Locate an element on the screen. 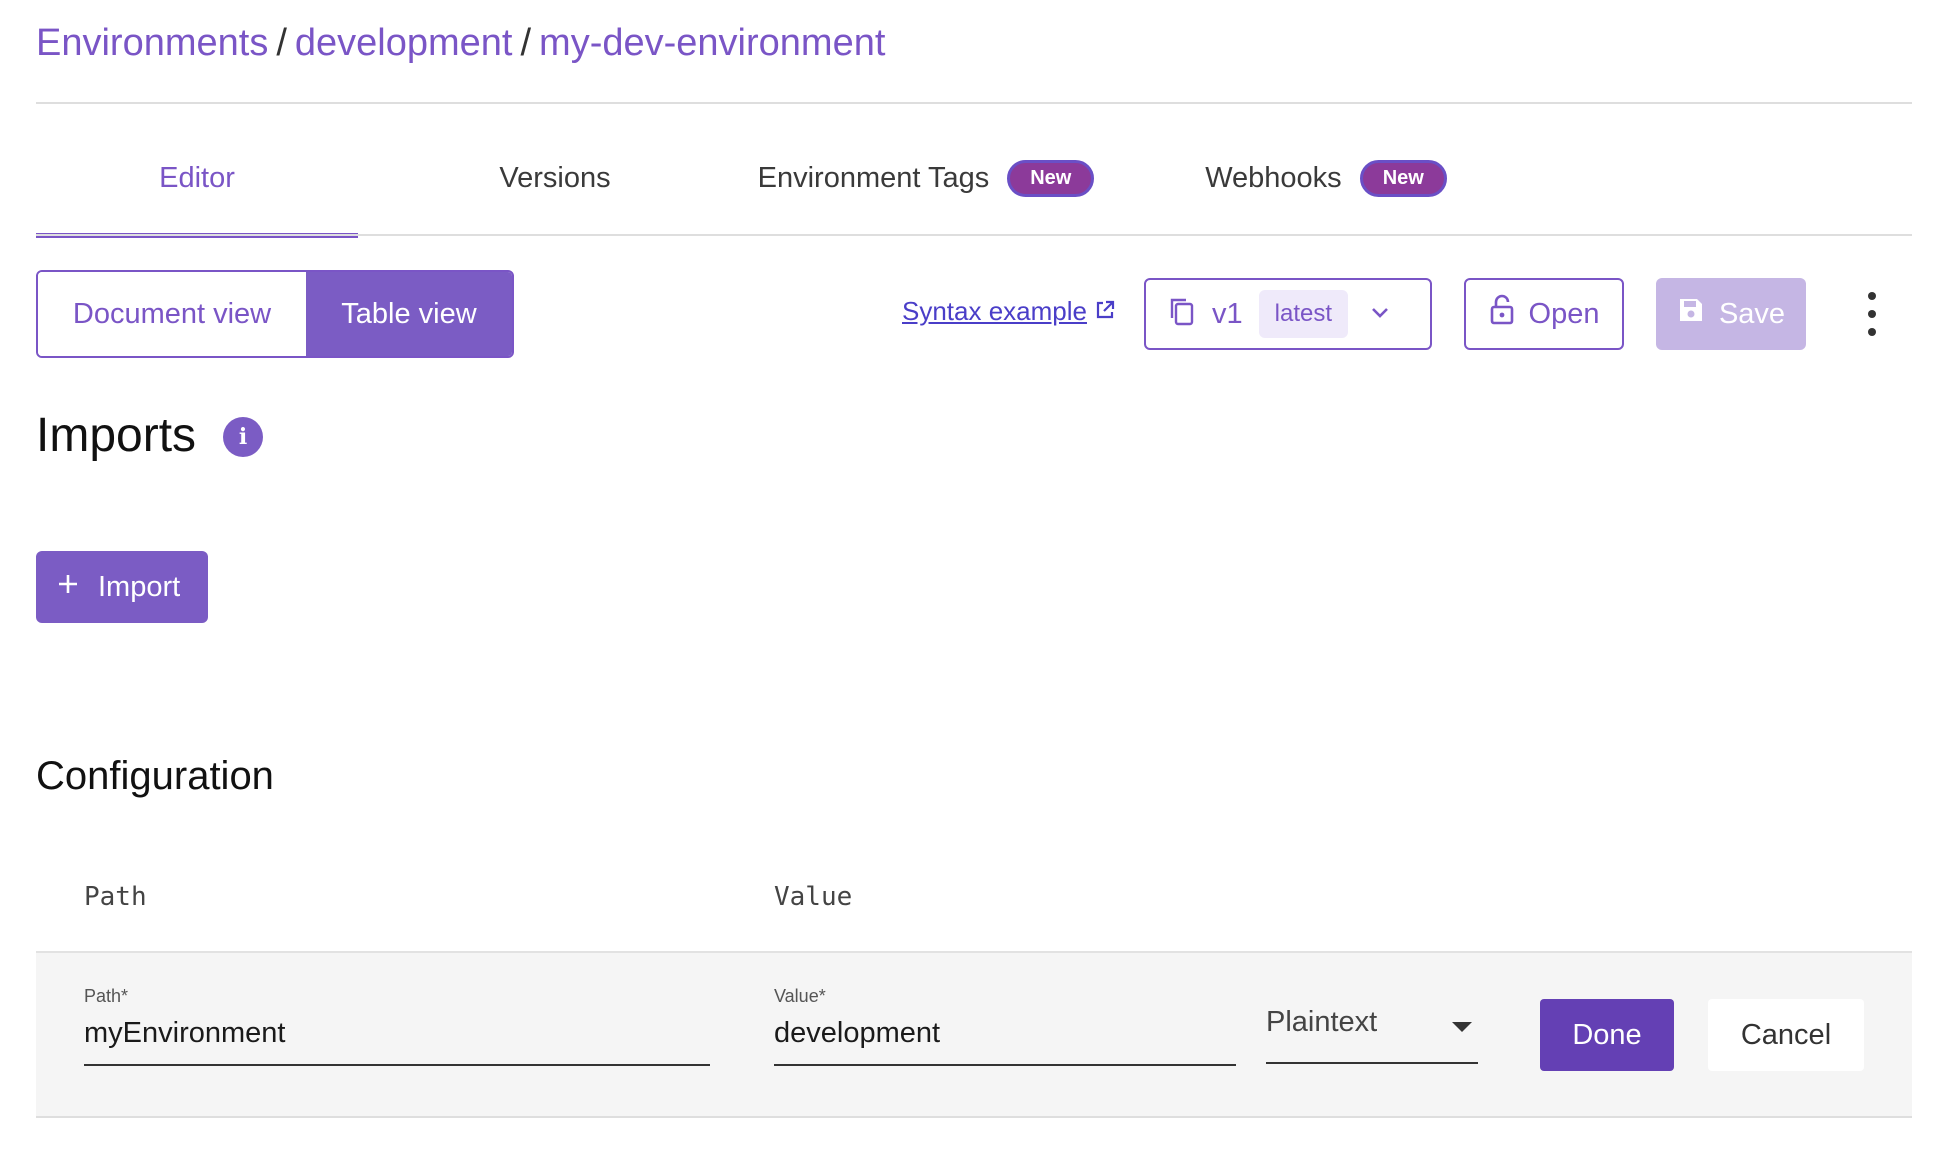 This screenshot has width=1940, height=1176. save-icon is located at coordinates (1691, 314).